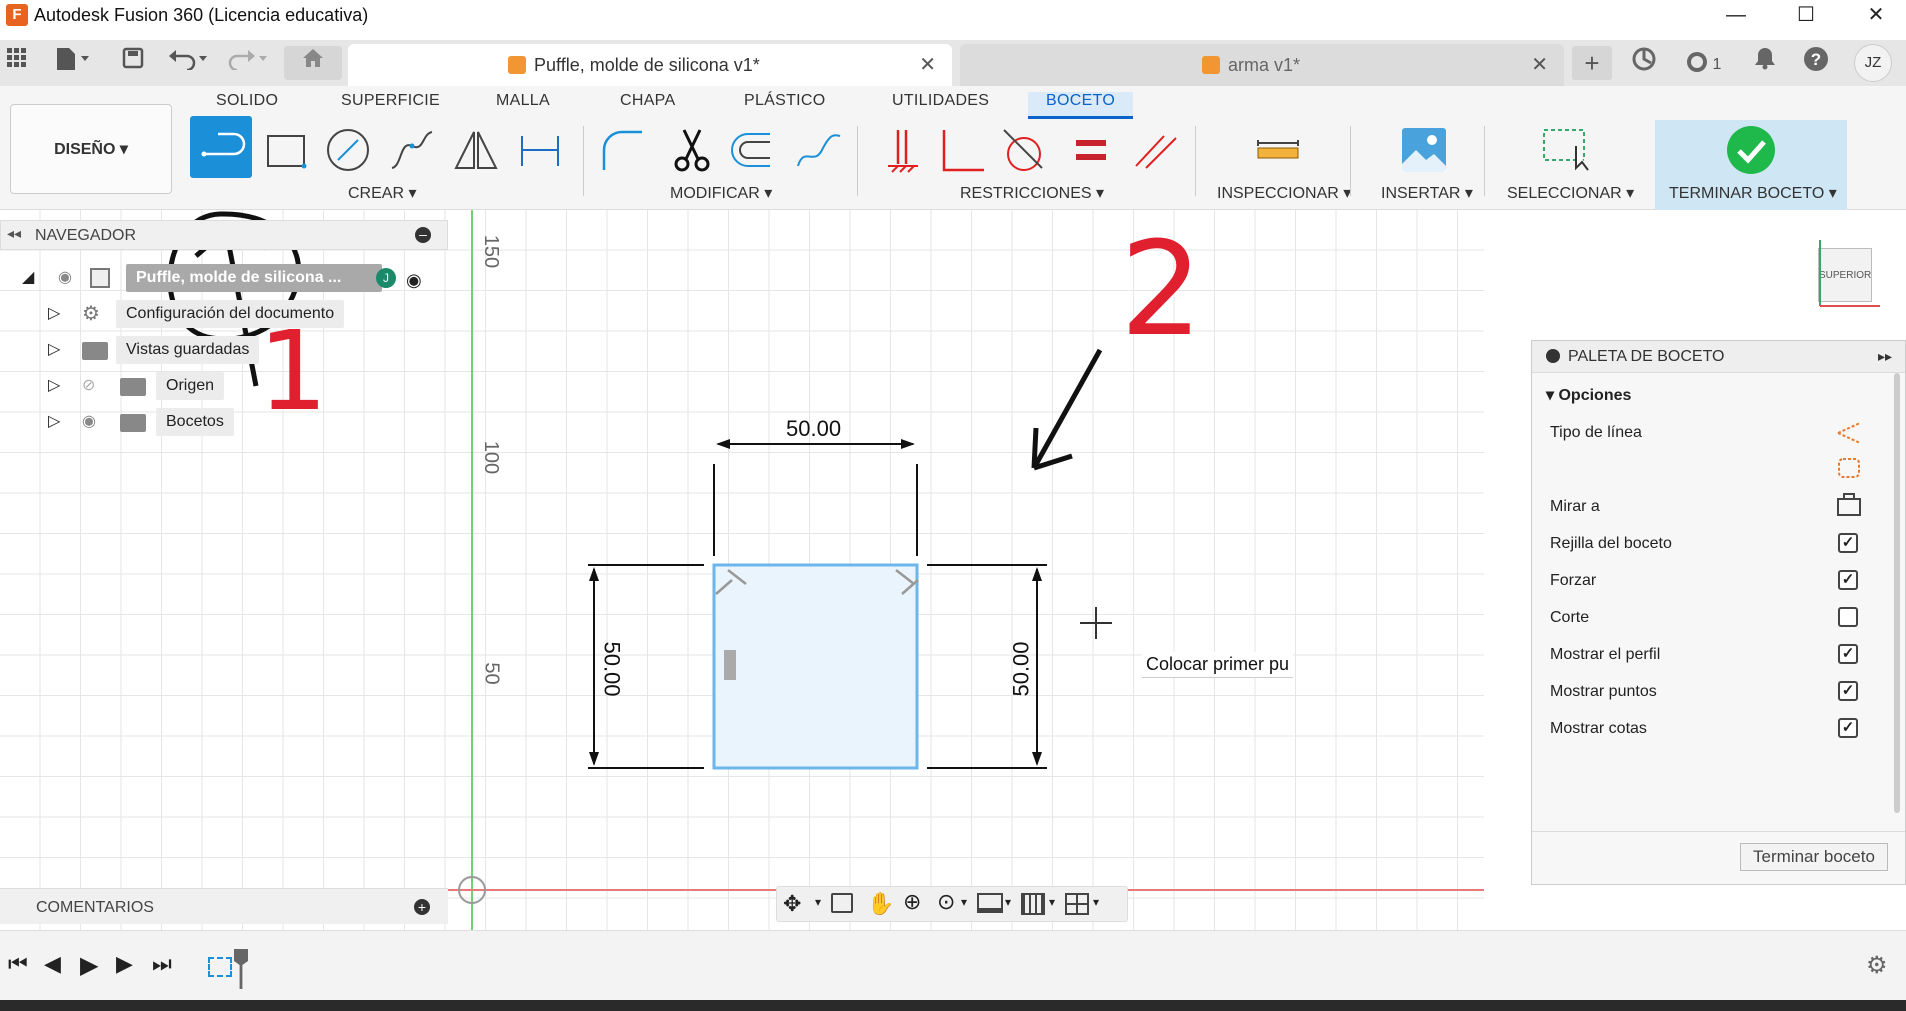  I want to click on maximize-button: ☐, so click(1806, 15).